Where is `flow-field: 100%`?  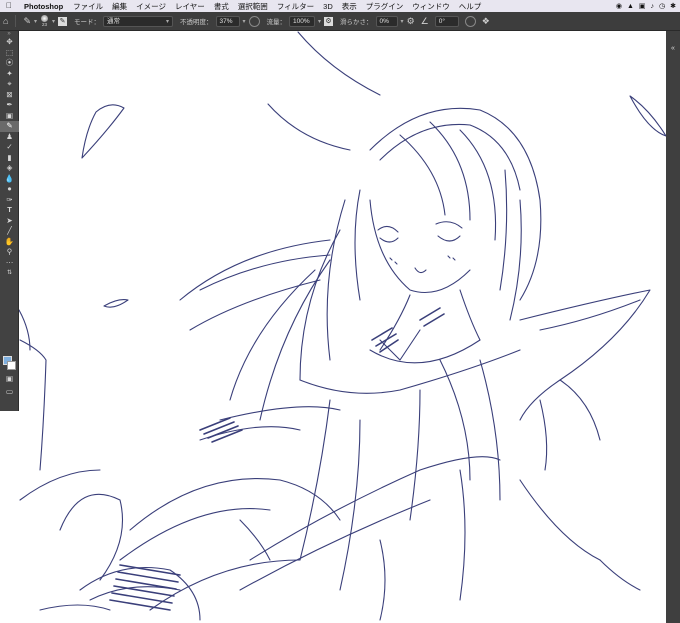 flow-field: 100% is located at coordinates (302, 21).